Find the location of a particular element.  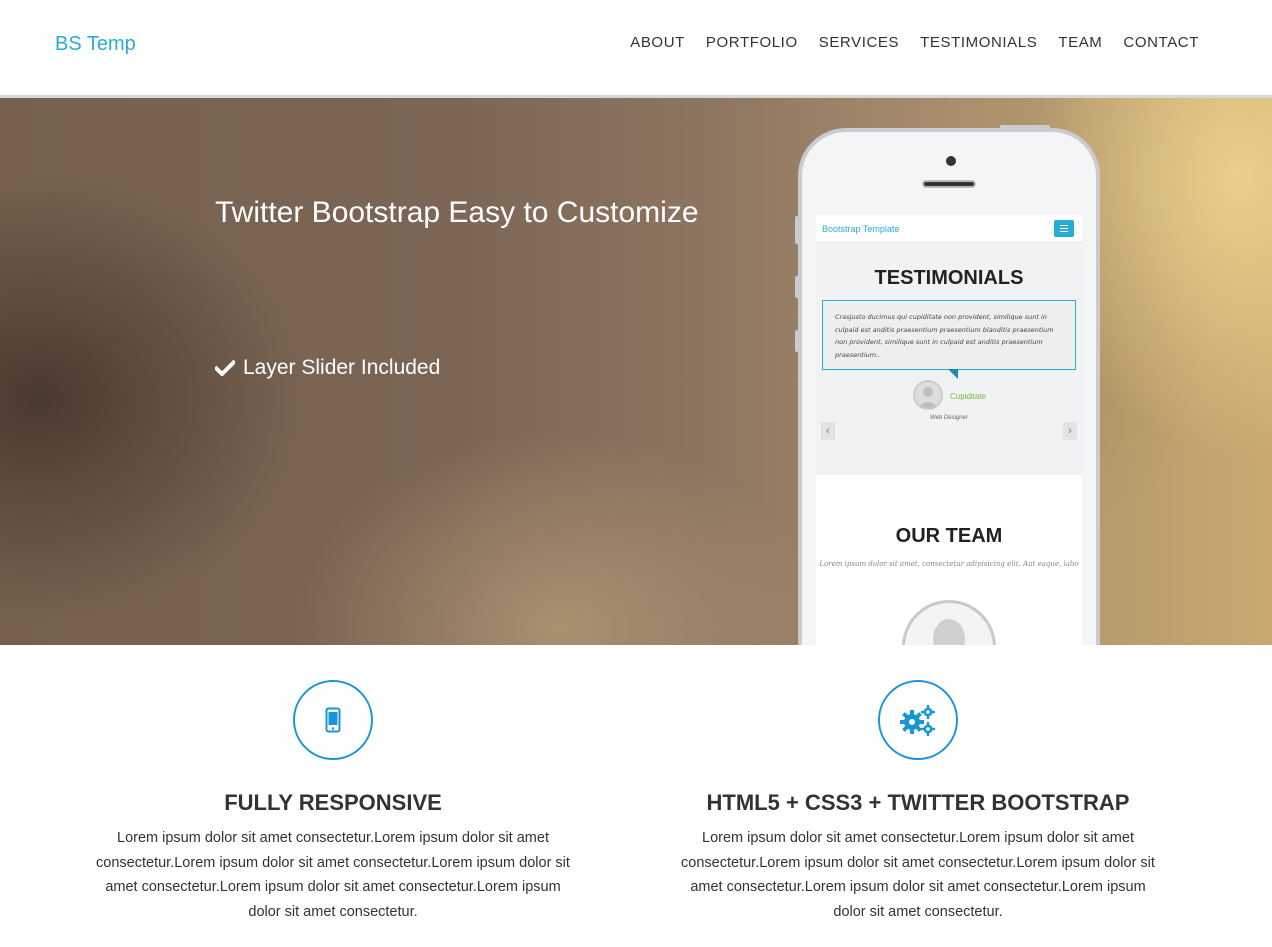

feature-title: FULLY RESPONSIVE is located at coordinates (333, 802).